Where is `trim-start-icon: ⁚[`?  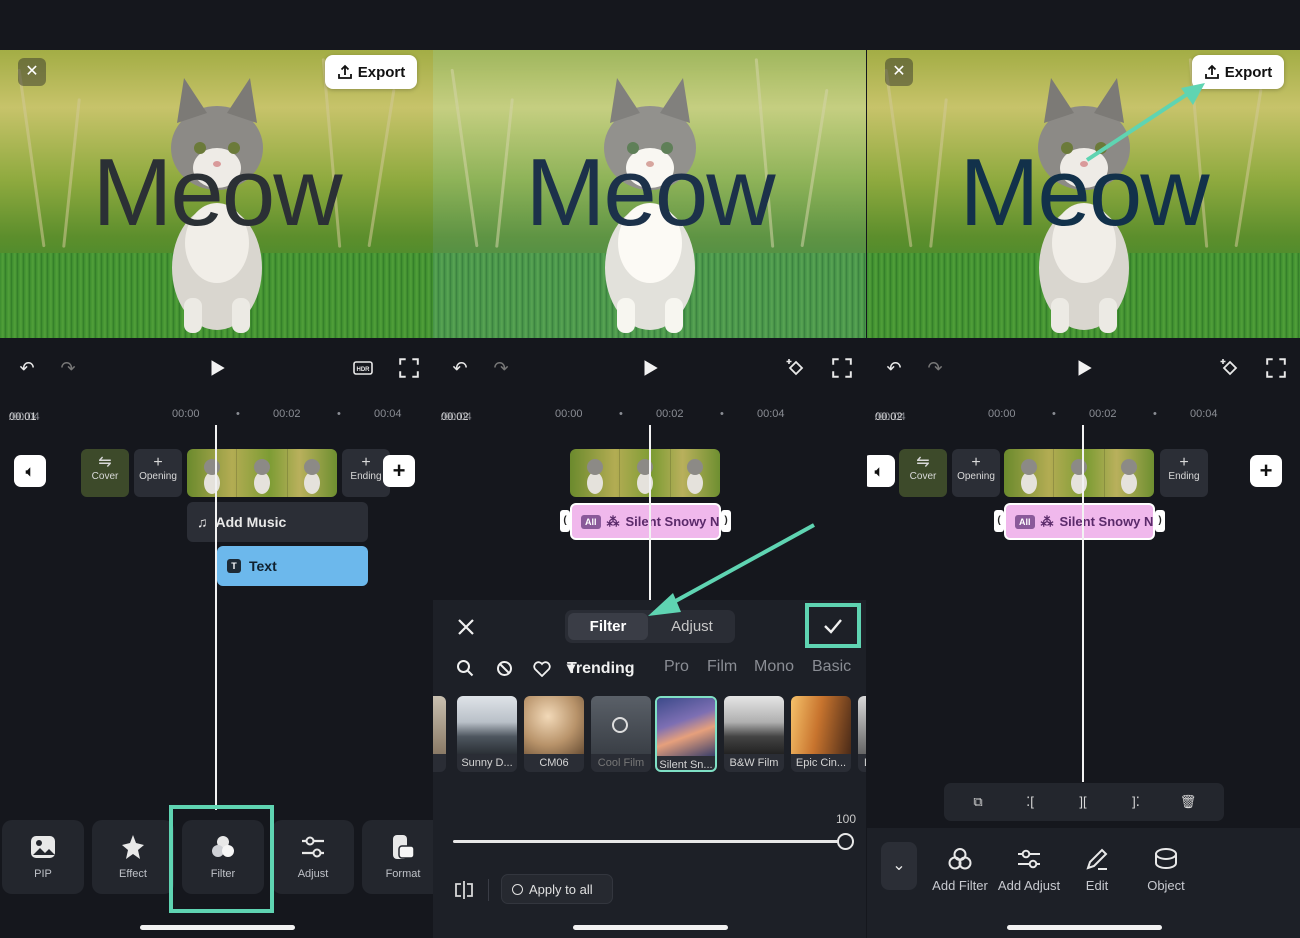 trim-start-icon: ⁚[ is located at coordinates (1030, 802).